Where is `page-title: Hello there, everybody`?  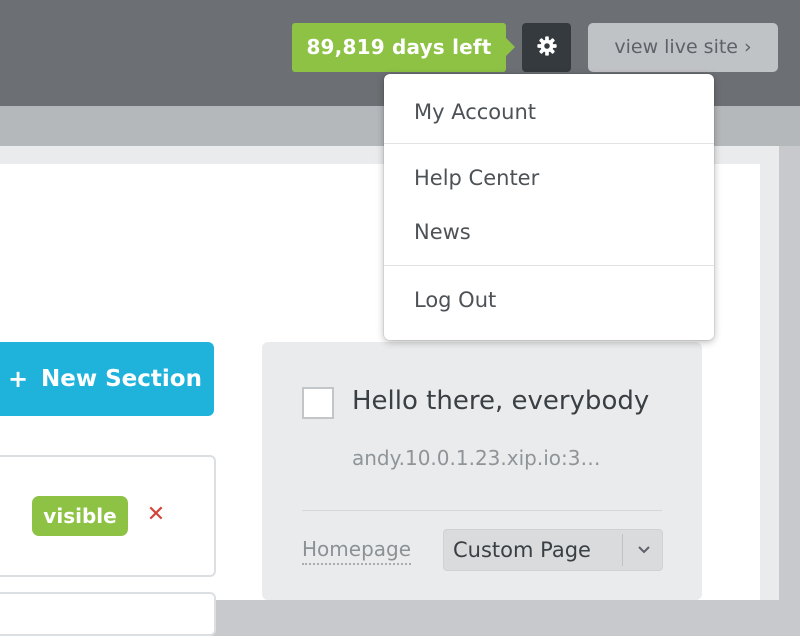 page-title: Hello there, everybody is located at coordinates (501, 401).